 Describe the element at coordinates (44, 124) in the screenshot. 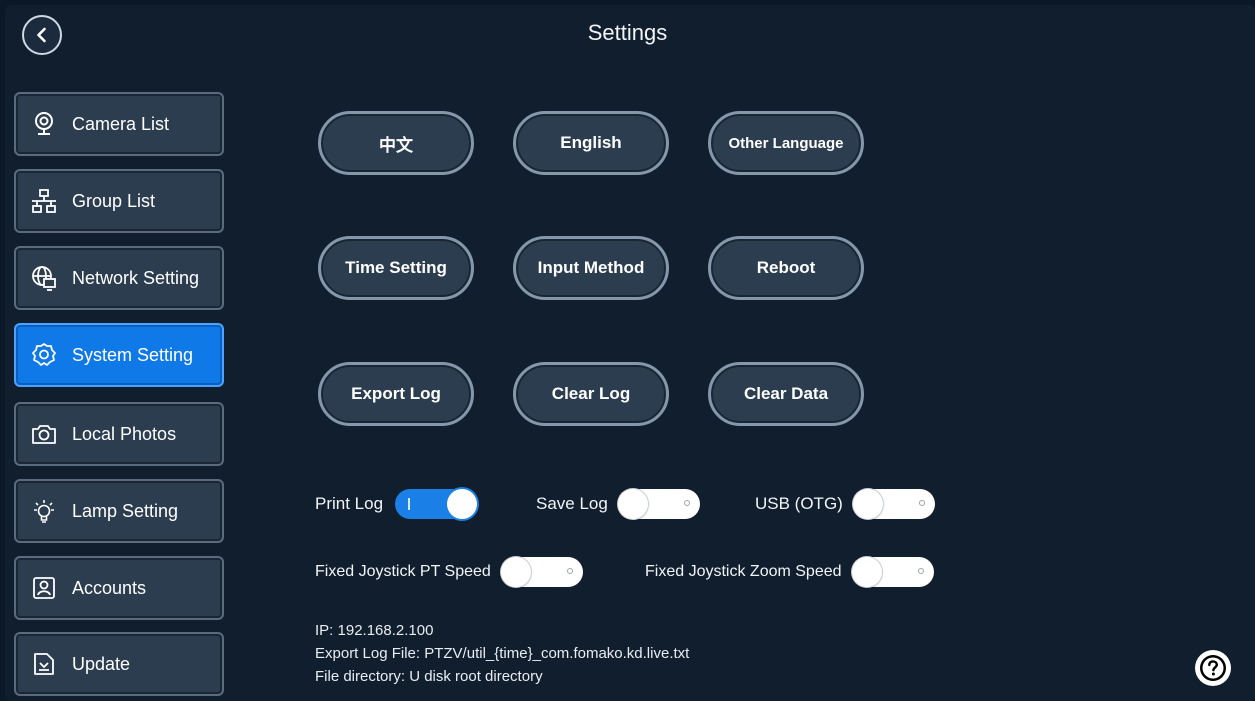

I see `webcam-icon` at that location.